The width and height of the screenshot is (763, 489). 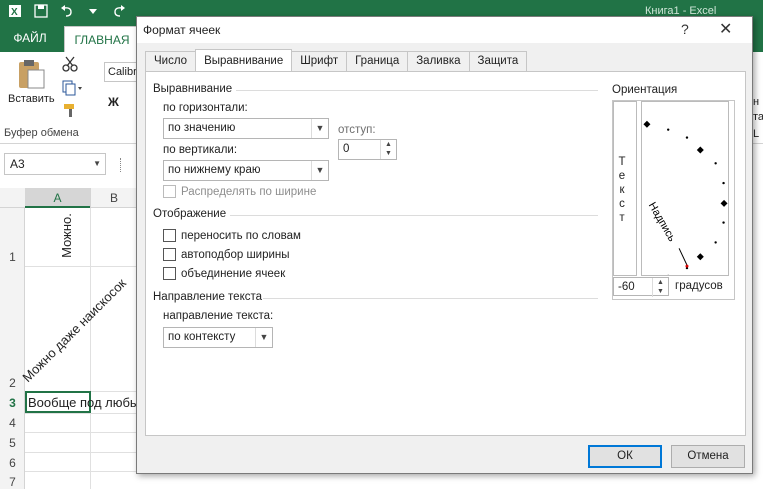 I want to click on formula-bar-separator, so click(x=121, y=165).